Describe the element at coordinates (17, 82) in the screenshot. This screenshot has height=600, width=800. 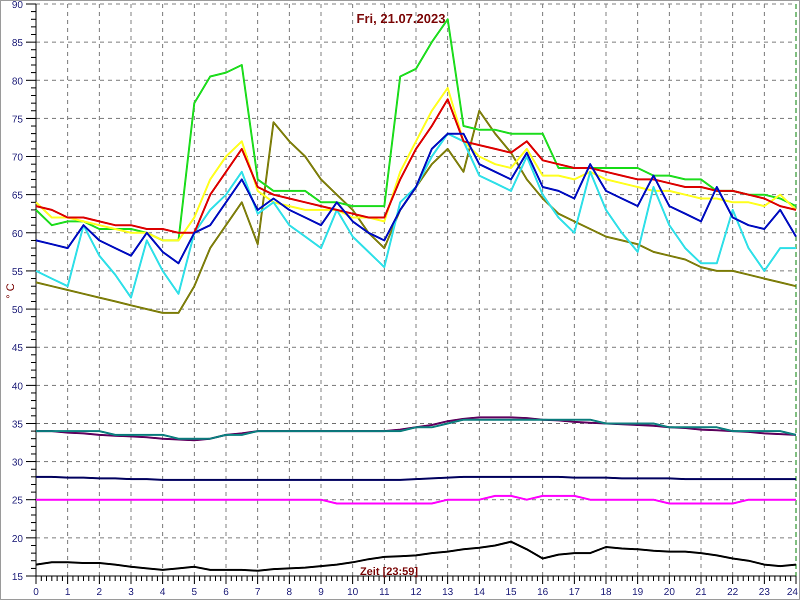
I see `axis-label: 80` at that location.